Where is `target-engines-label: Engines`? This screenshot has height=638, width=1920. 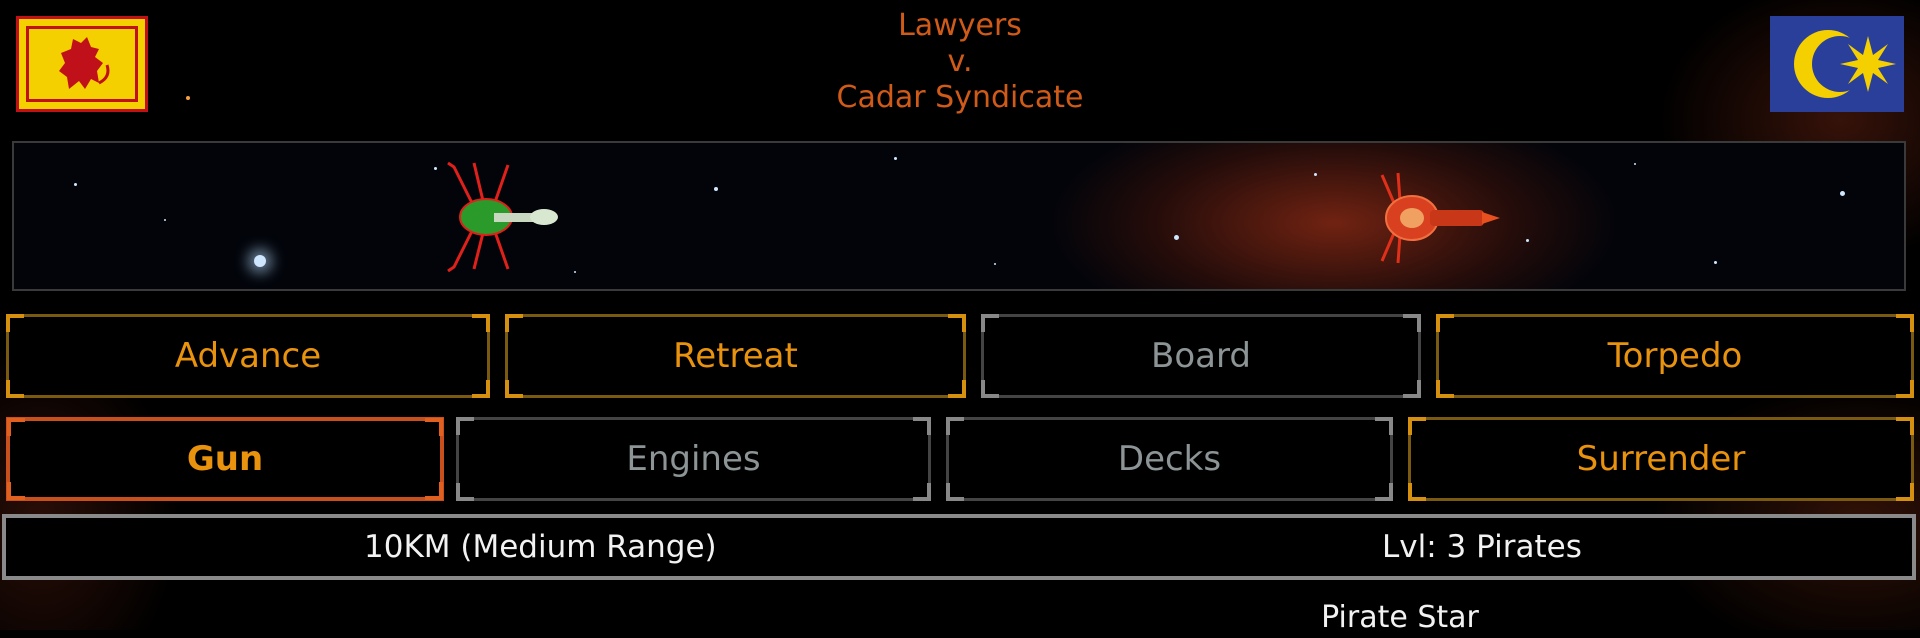 target-engines-label: Engines is located at coordinates (693, 459).